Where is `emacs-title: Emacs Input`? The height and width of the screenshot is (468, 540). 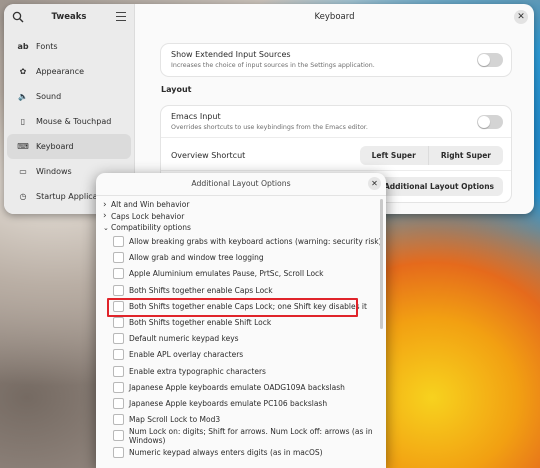 emacs-title: Emacs Input is located at coordinates (196, 116).